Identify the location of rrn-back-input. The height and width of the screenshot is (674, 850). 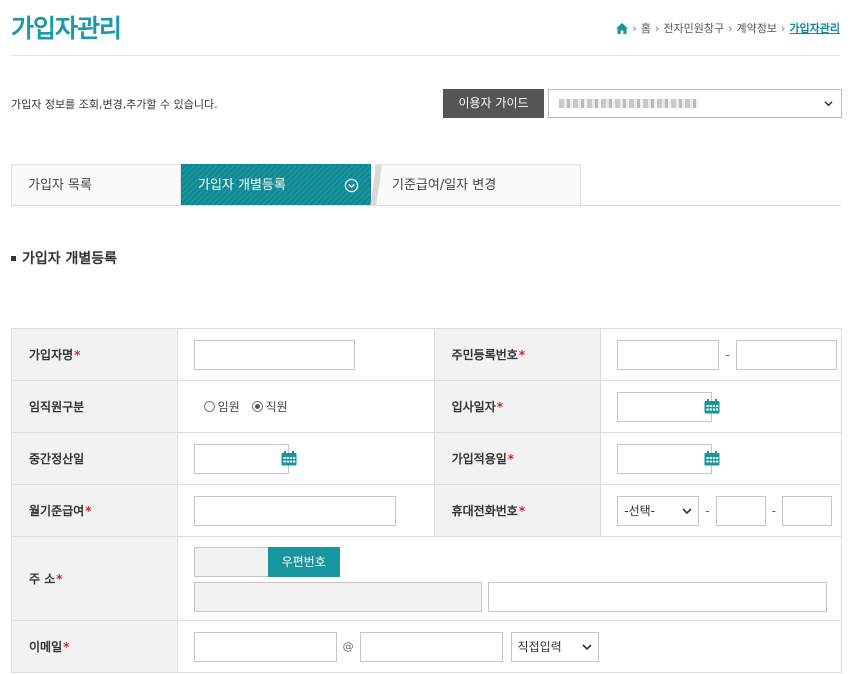
(786, 354).